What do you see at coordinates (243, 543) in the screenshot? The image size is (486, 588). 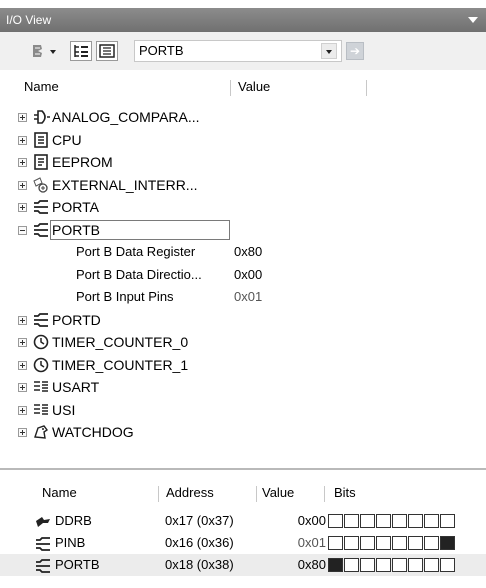 I see `register-row-pinb: PINB 0x16 (0x36) 0x01` at bounding box center [243, 543].